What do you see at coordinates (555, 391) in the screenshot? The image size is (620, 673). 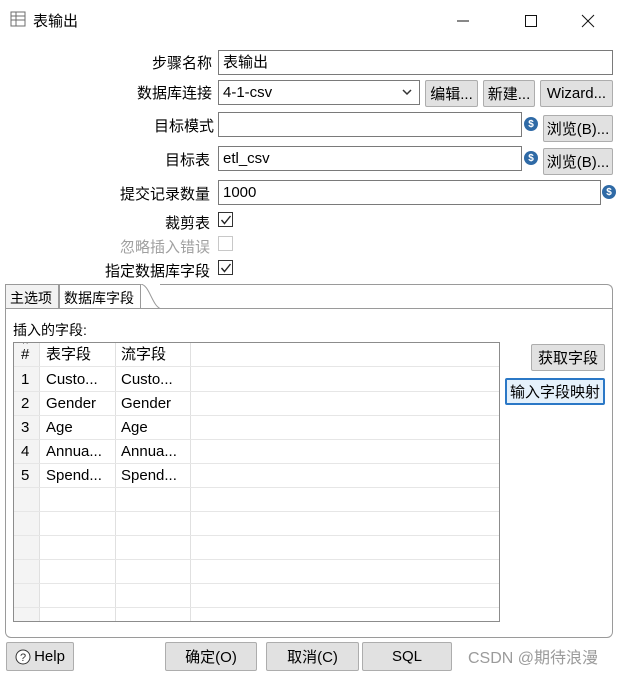 I see `map-fields-button: 输入字段映射` at bounding box center [555, 391].